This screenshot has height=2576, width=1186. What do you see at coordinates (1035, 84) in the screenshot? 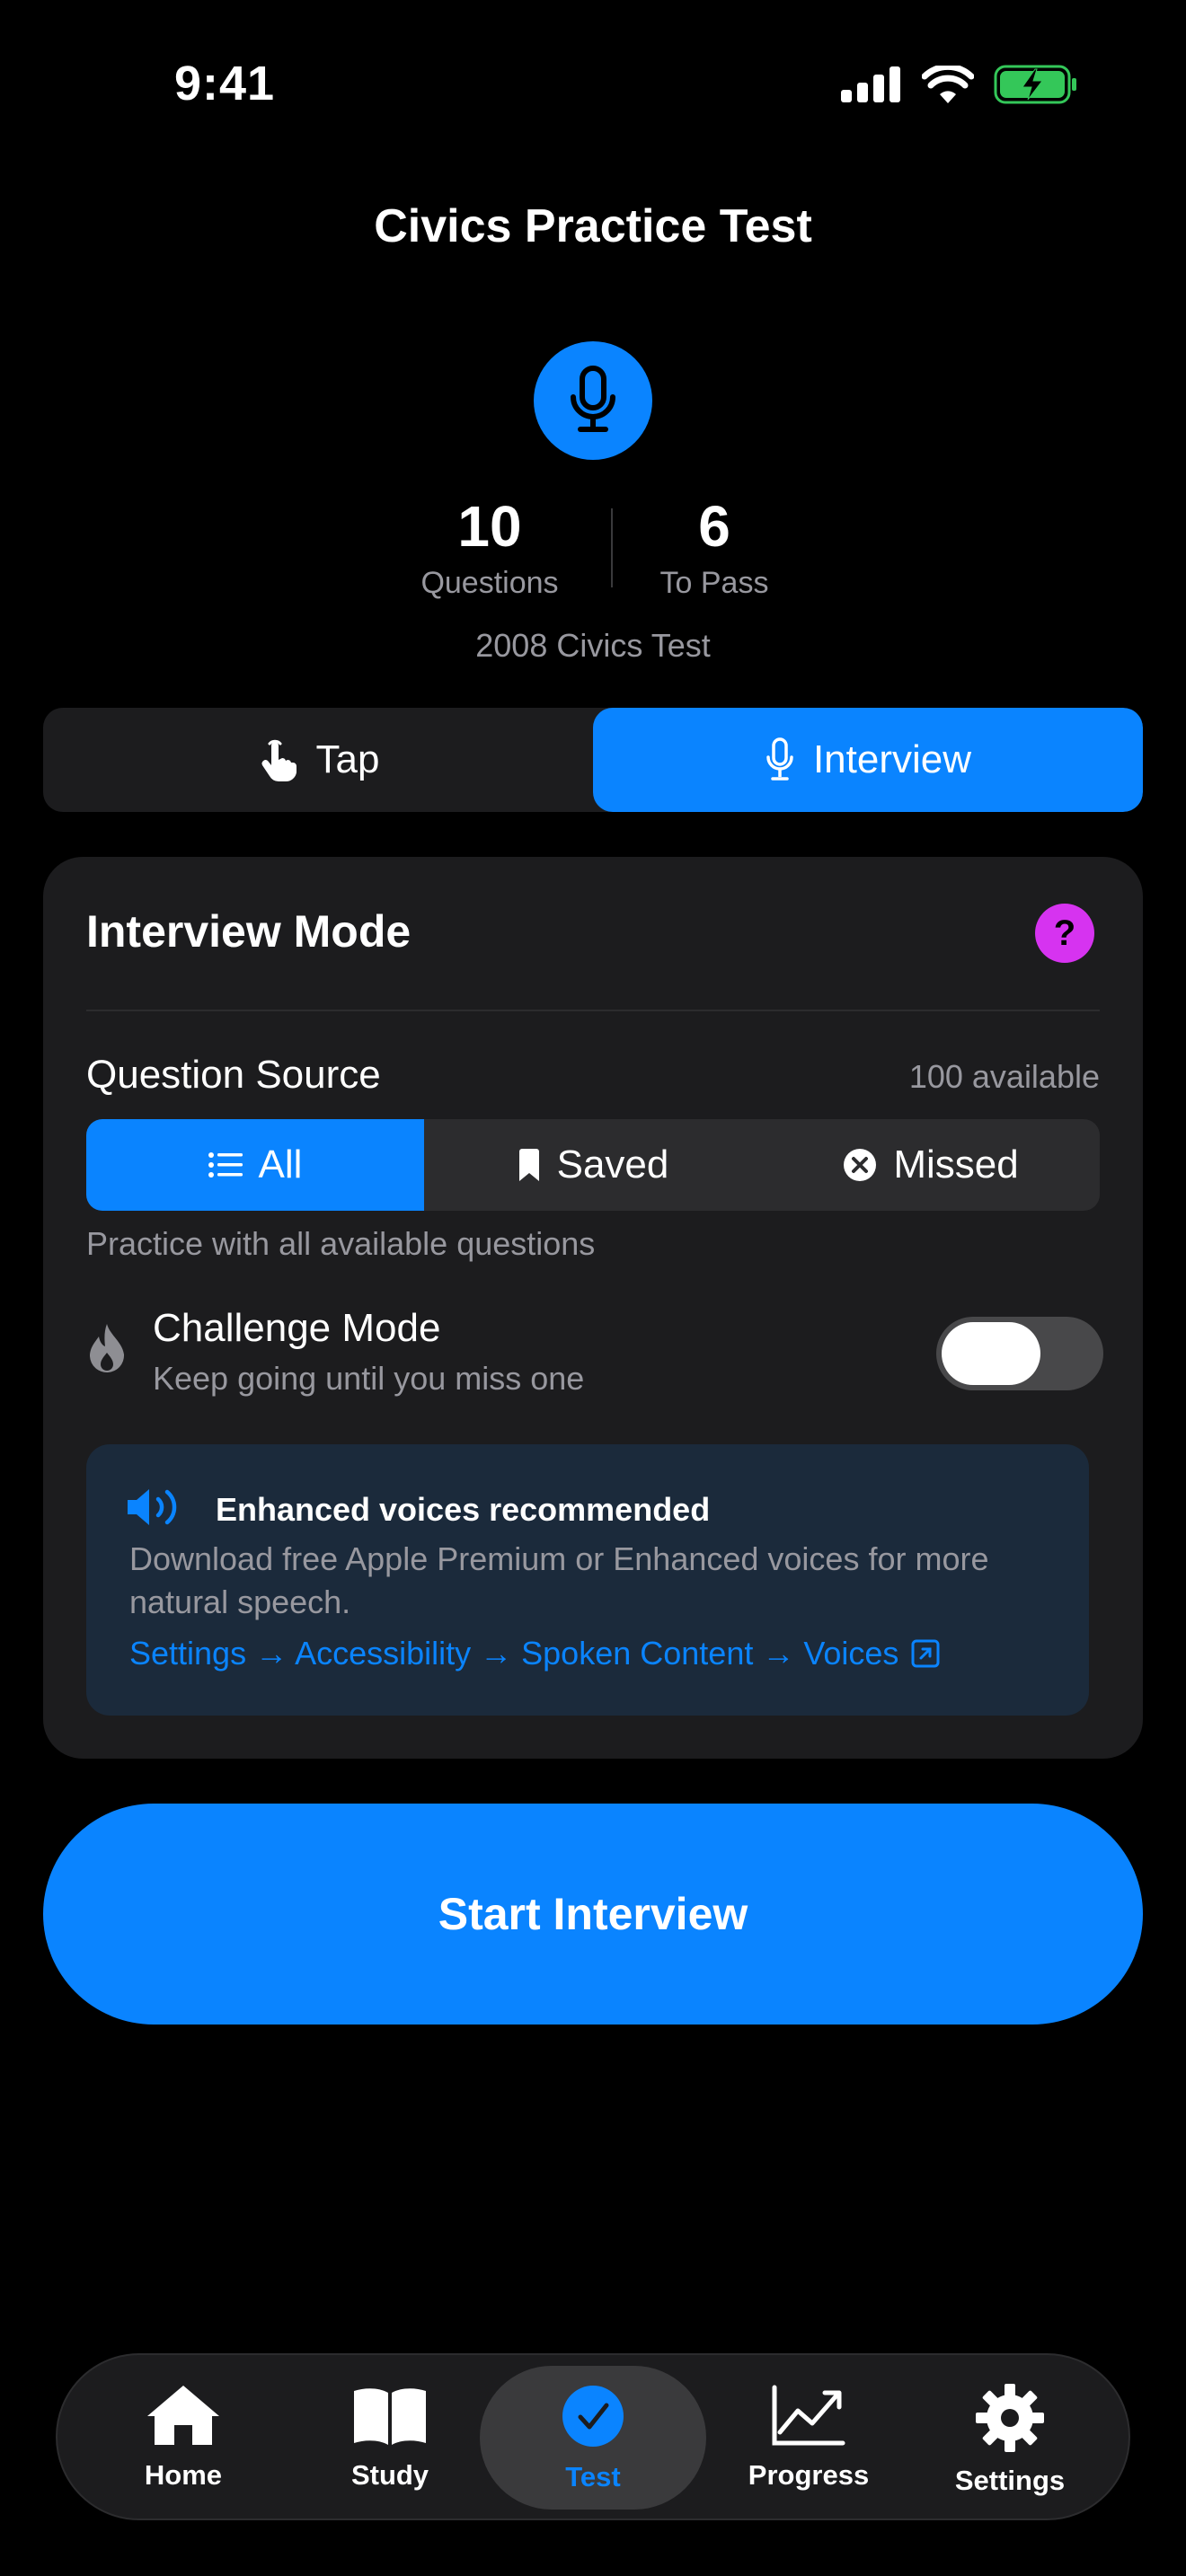
I see `battery-charging-icon` at bounding box center [1035, 84].